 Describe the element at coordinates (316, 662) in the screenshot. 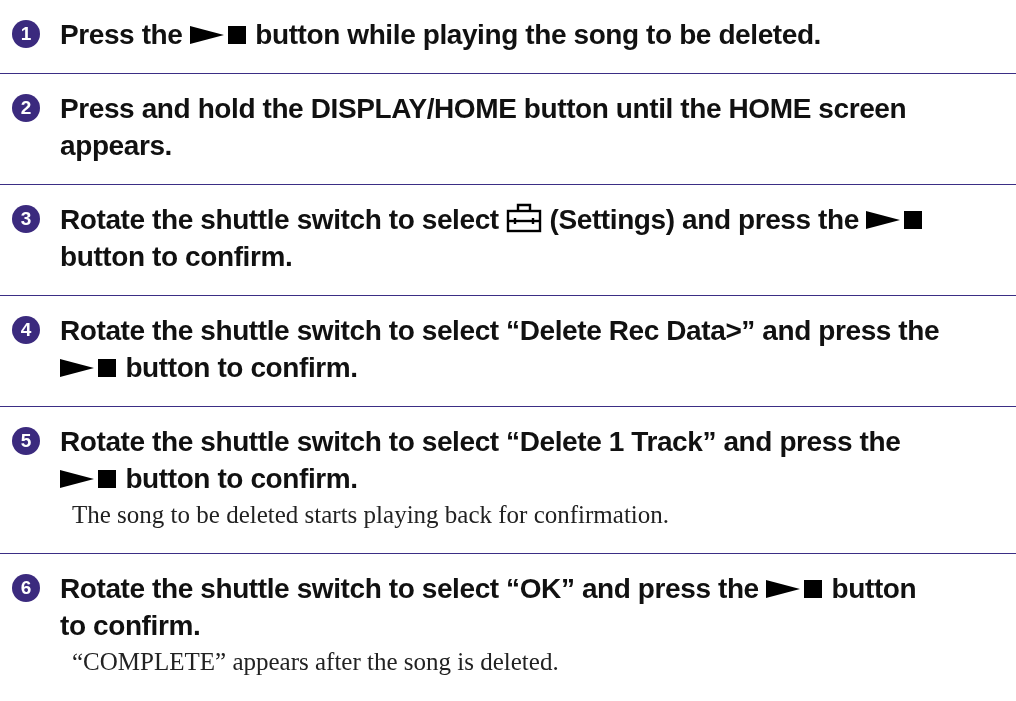

I see `step-result-text: “COMPLETE” appears after the song is deleted.` at that location.